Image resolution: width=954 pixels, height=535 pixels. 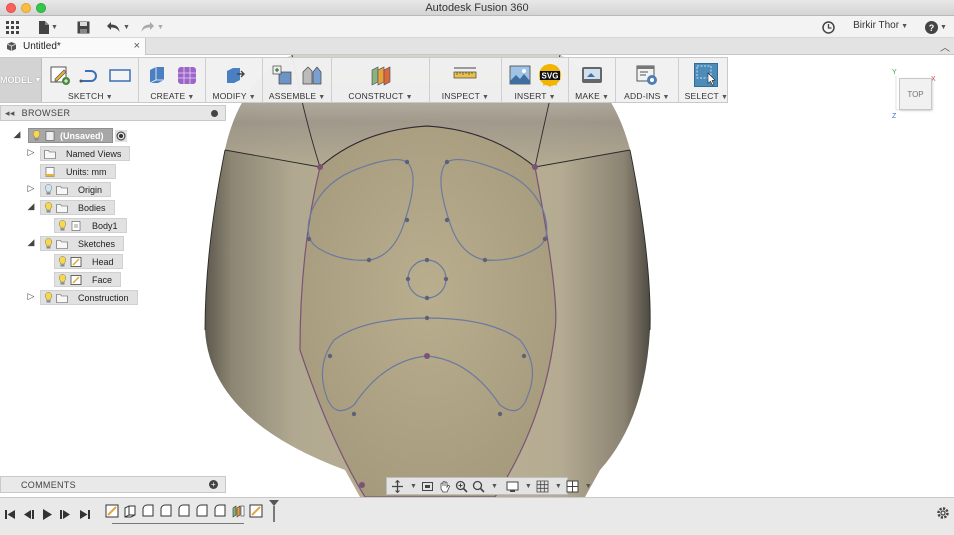 I want to click on close-window-button, so click(x=11, y=8).